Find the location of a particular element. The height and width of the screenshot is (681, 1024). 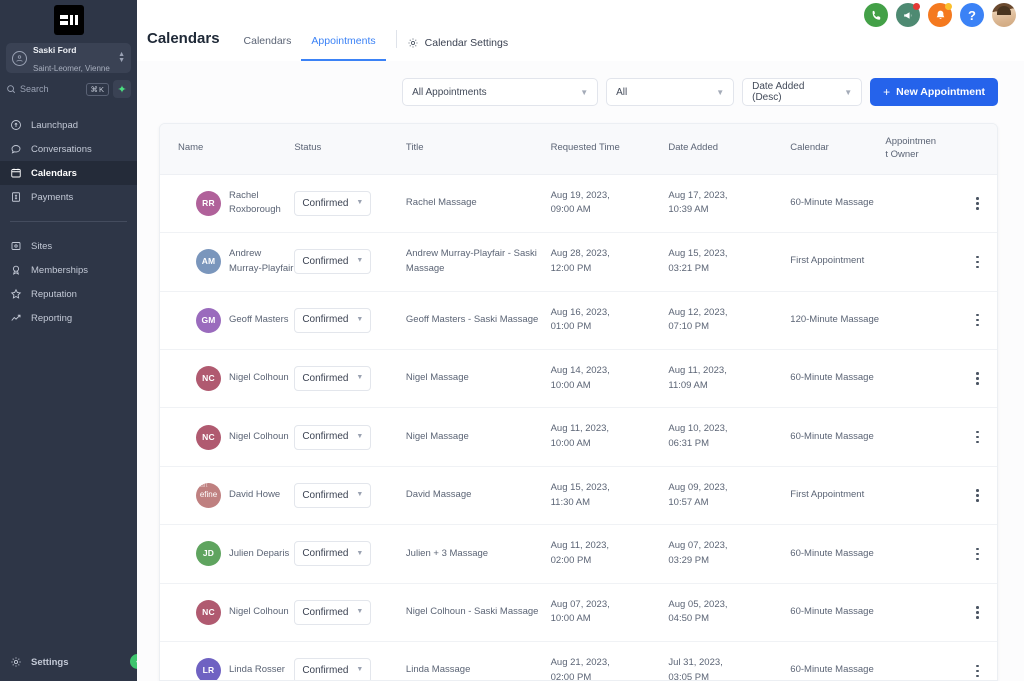

app-logo-icon is located at coordinates (68, 20).